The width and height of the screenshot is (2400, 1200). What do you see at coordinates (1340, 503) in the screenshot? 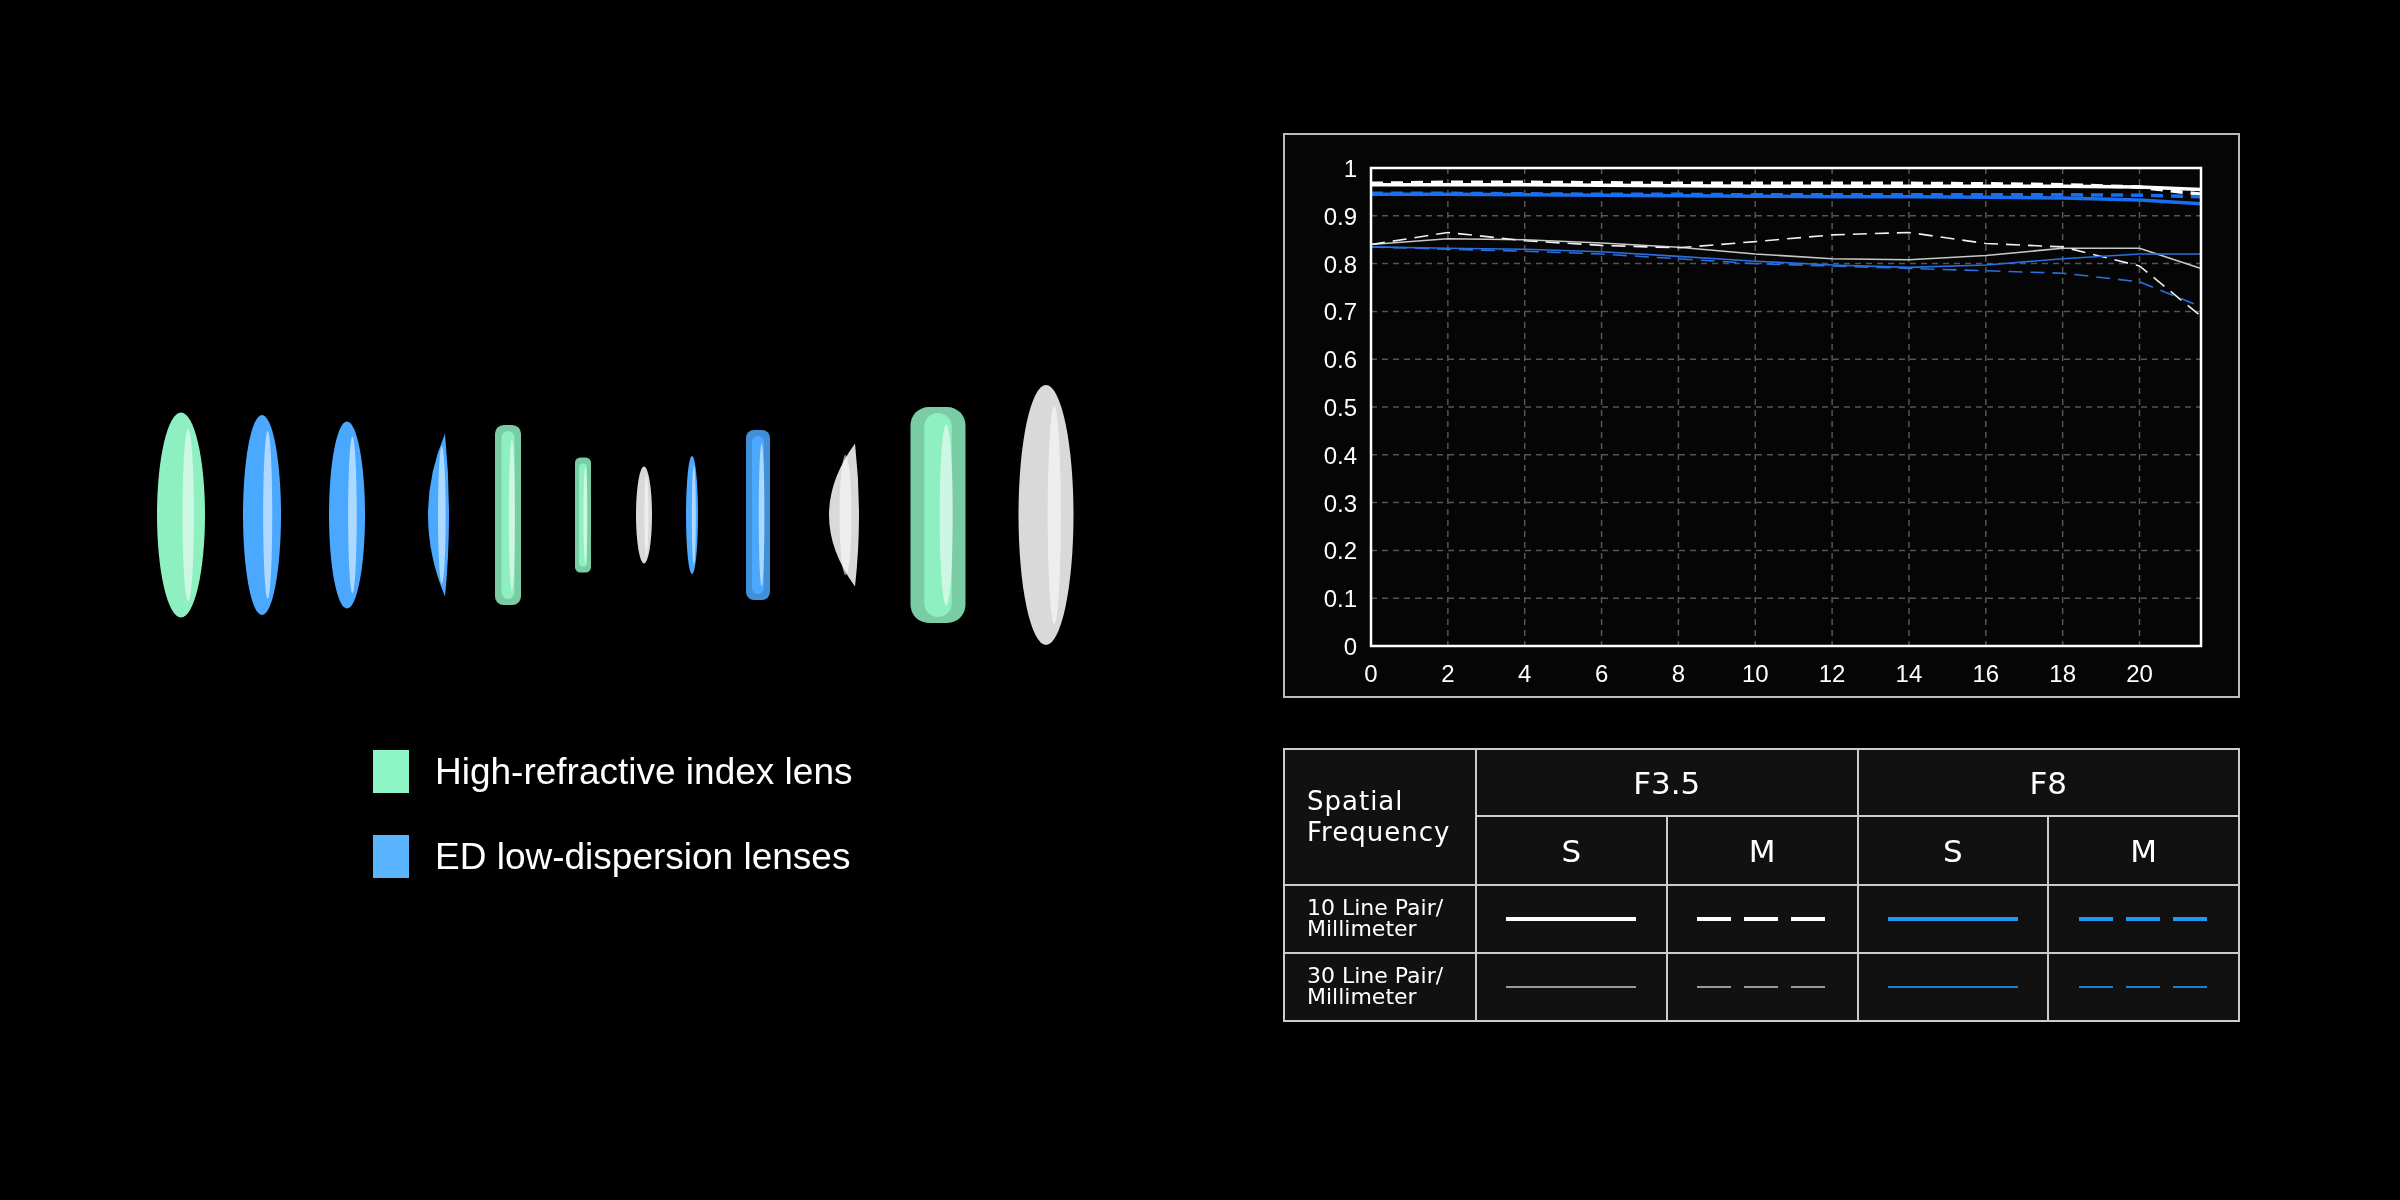
I see `axis-tick-label: 0.3` at bounding box center [1340, 503].